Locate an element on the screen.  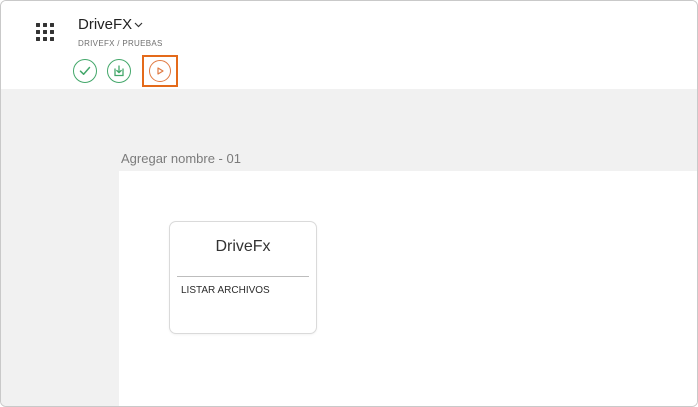
connector-card: DriveFx LISTAR ARCHIVOS is located at coordinates (243, 277).